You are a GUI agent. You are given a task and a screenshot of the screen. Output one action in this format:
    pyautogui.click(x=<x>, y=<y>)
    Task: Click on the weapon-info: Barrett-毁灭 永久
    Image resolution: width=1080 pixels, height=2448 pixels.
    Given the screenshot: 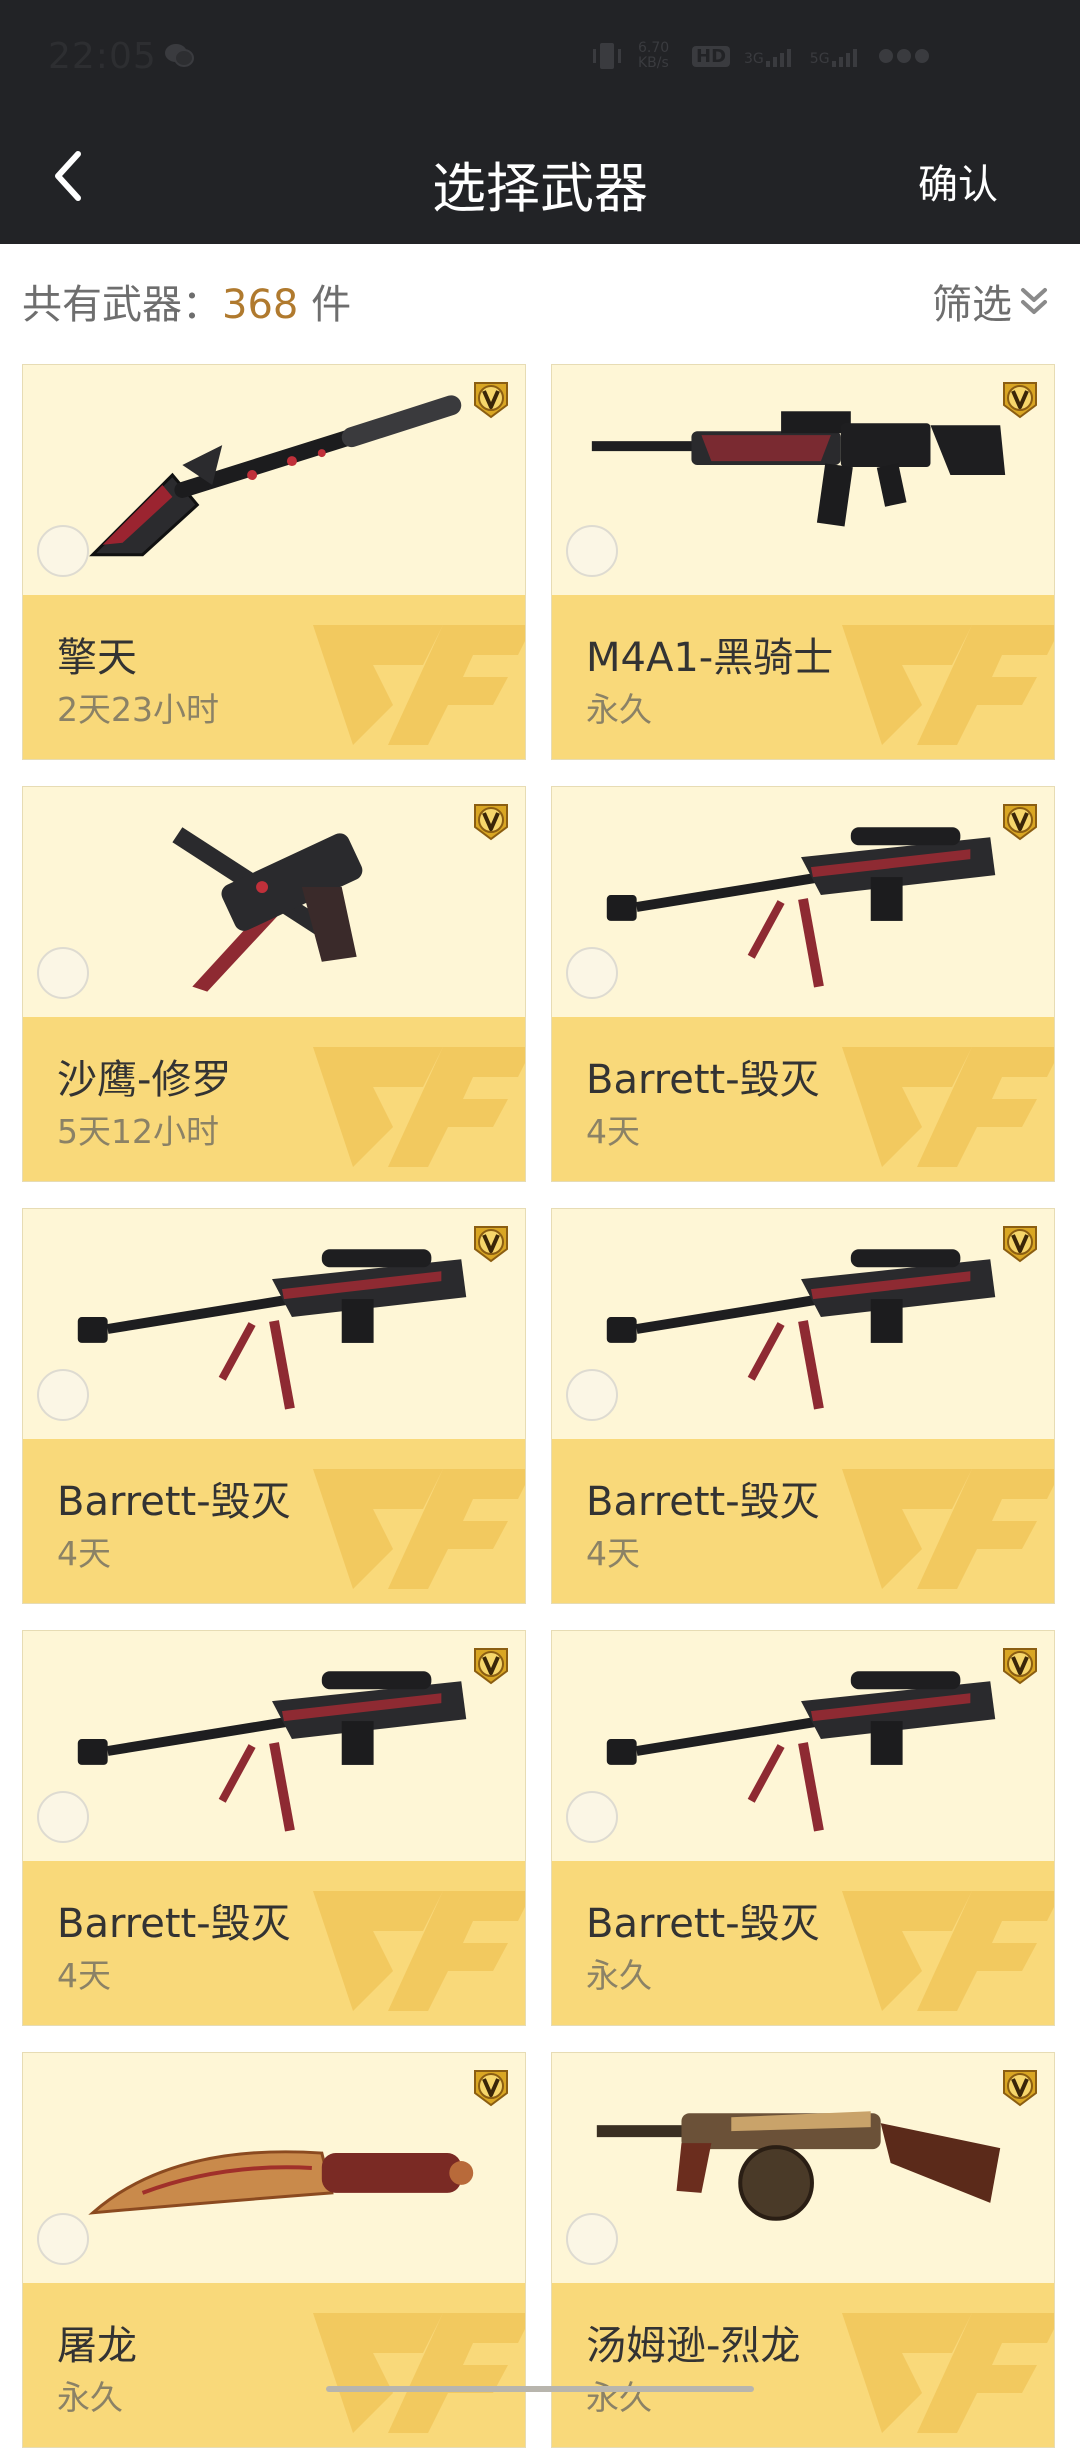 What is the action you would take?
    pyautogui.click(x=803, y=1943)
    